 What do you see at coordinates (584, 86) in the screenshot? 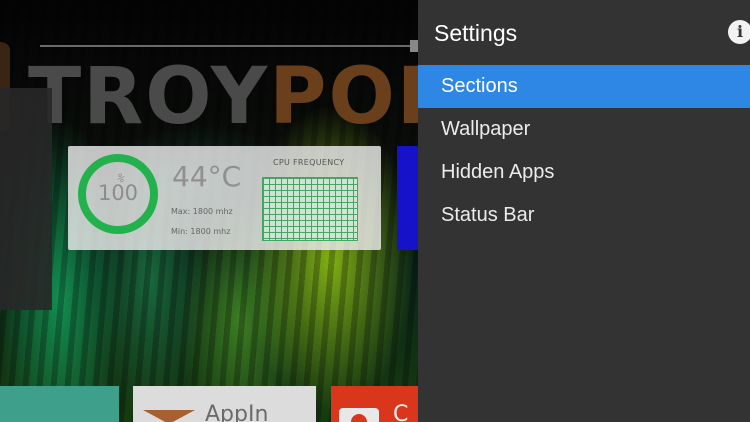
I see `menu-item-sections: Sections` at bounding box center [584, 86].